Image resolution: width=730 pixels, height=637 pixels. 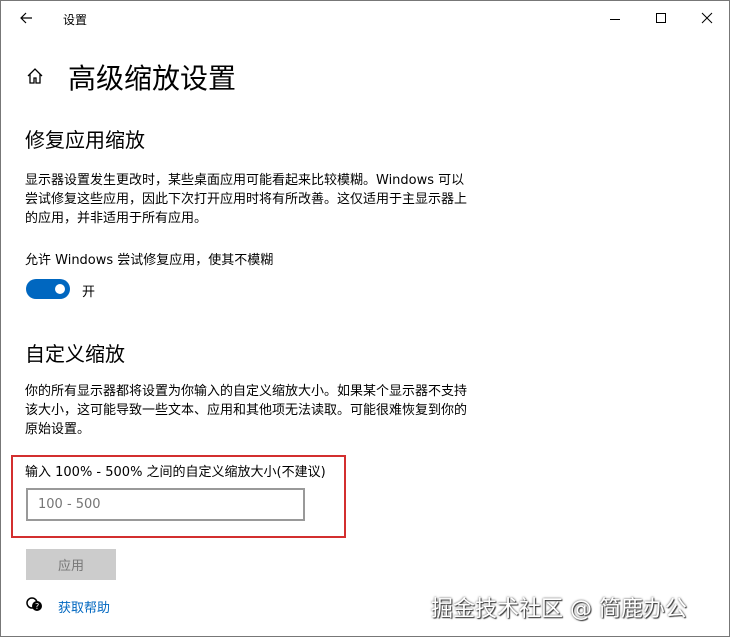 I want to click on custom-scaling-heading: 自定义缩放, so click(x=75, y=354).